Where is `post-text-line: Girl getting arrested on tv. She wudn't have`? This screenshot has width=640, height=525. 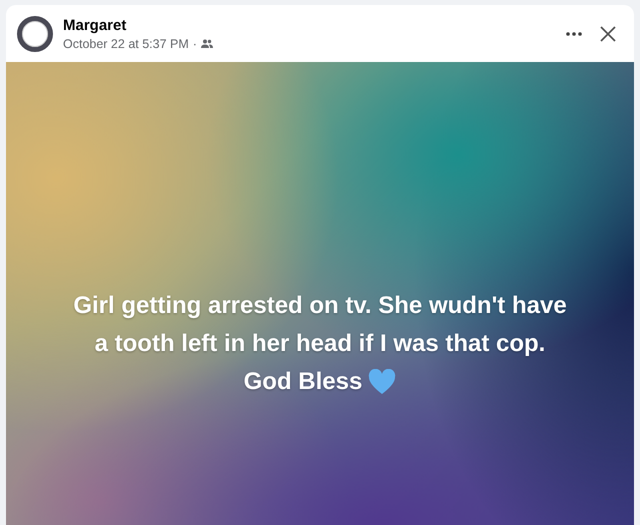 post-text-line: Girl getting arrested on tv. She wudn't have is located at coordinates (320, 305).